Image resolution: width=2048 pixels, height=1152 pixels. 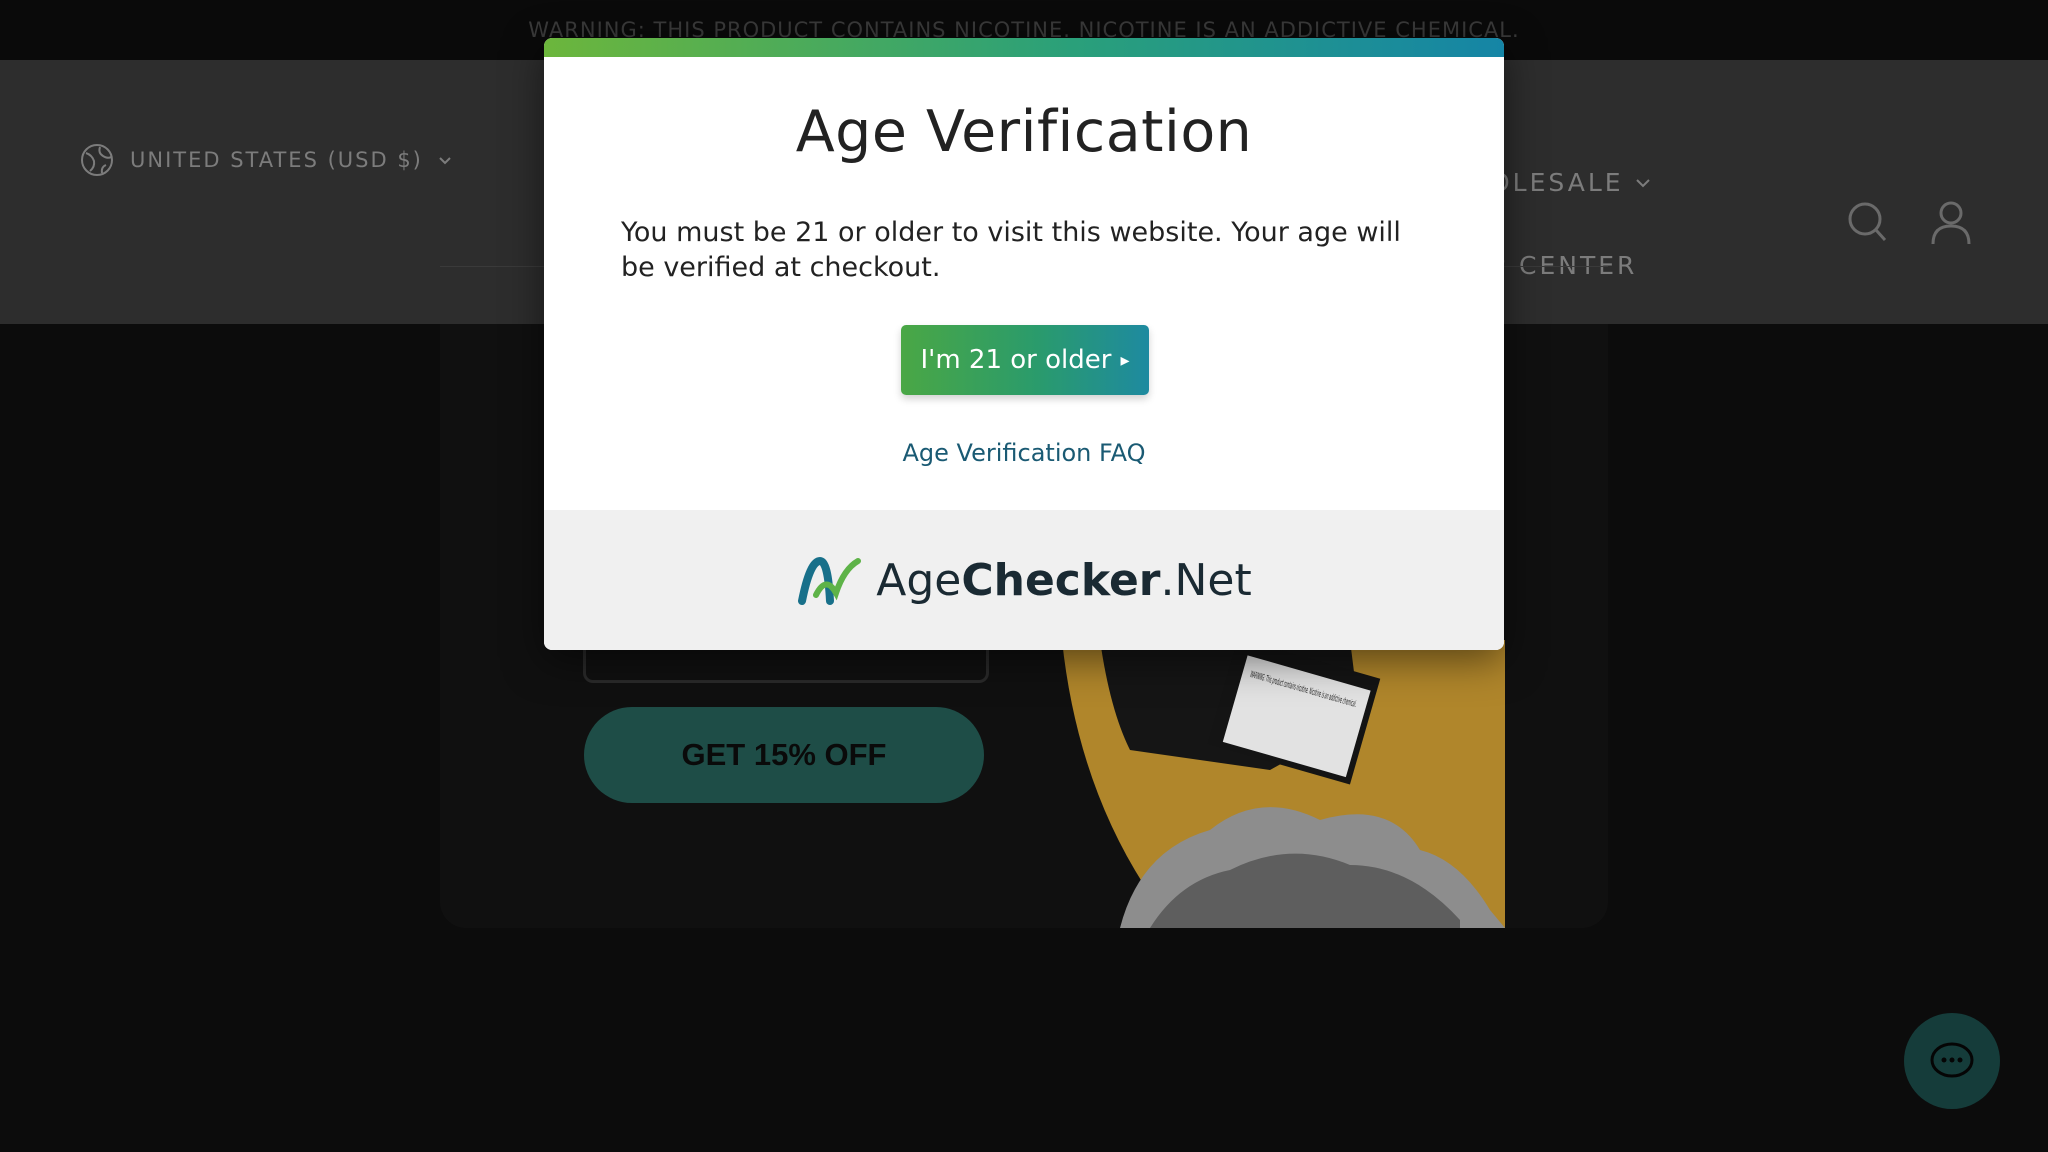 I want to click on get-discount-button: GET 15% OFF, so click(x=784, y=755).